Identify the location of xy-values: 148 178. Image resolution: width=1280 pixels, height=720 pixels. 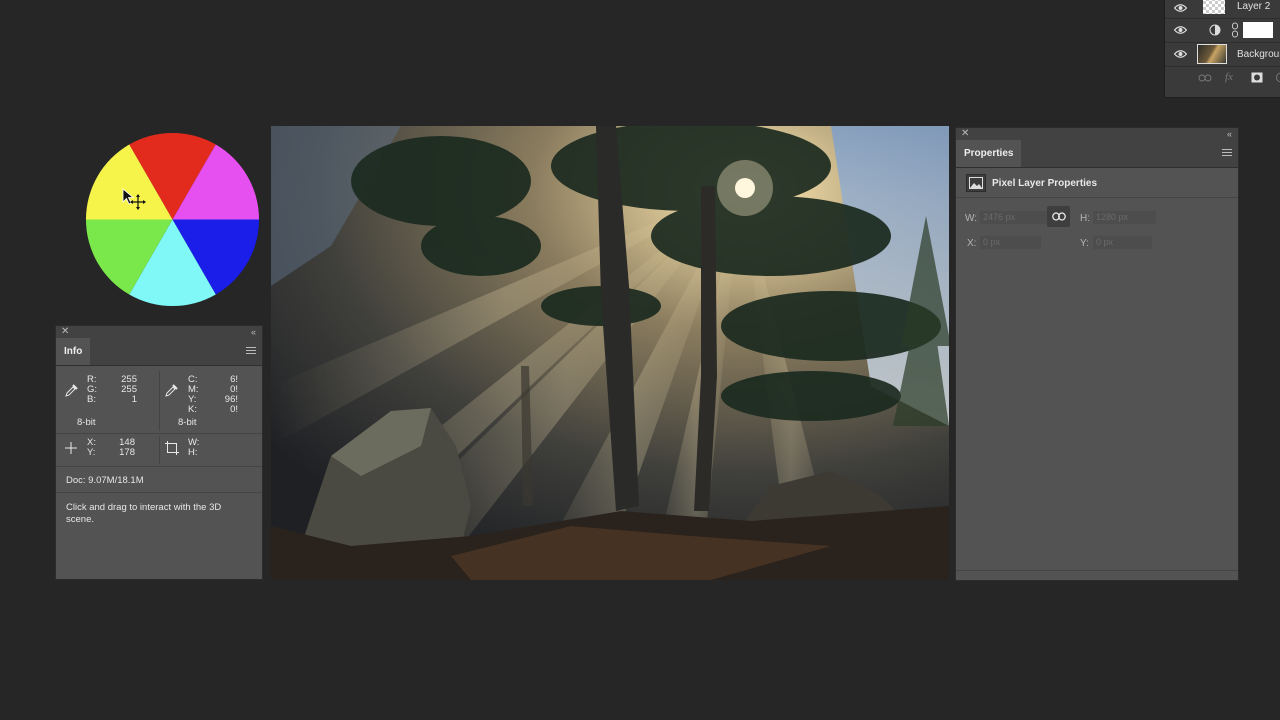
(123, 448).